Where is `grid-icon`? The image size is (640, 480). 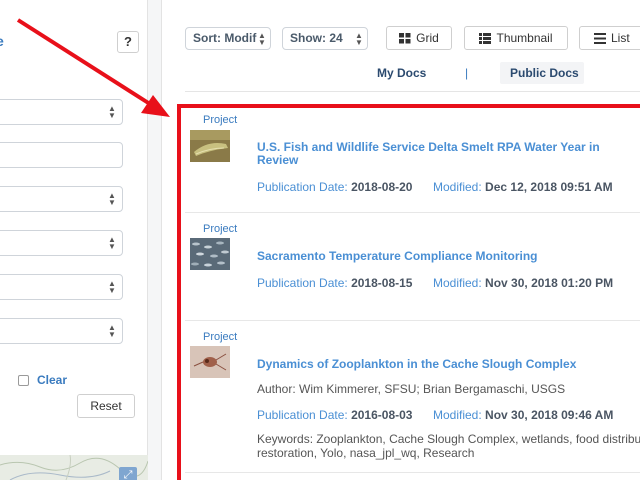 grid-icon is located at coordinates (405, 37).